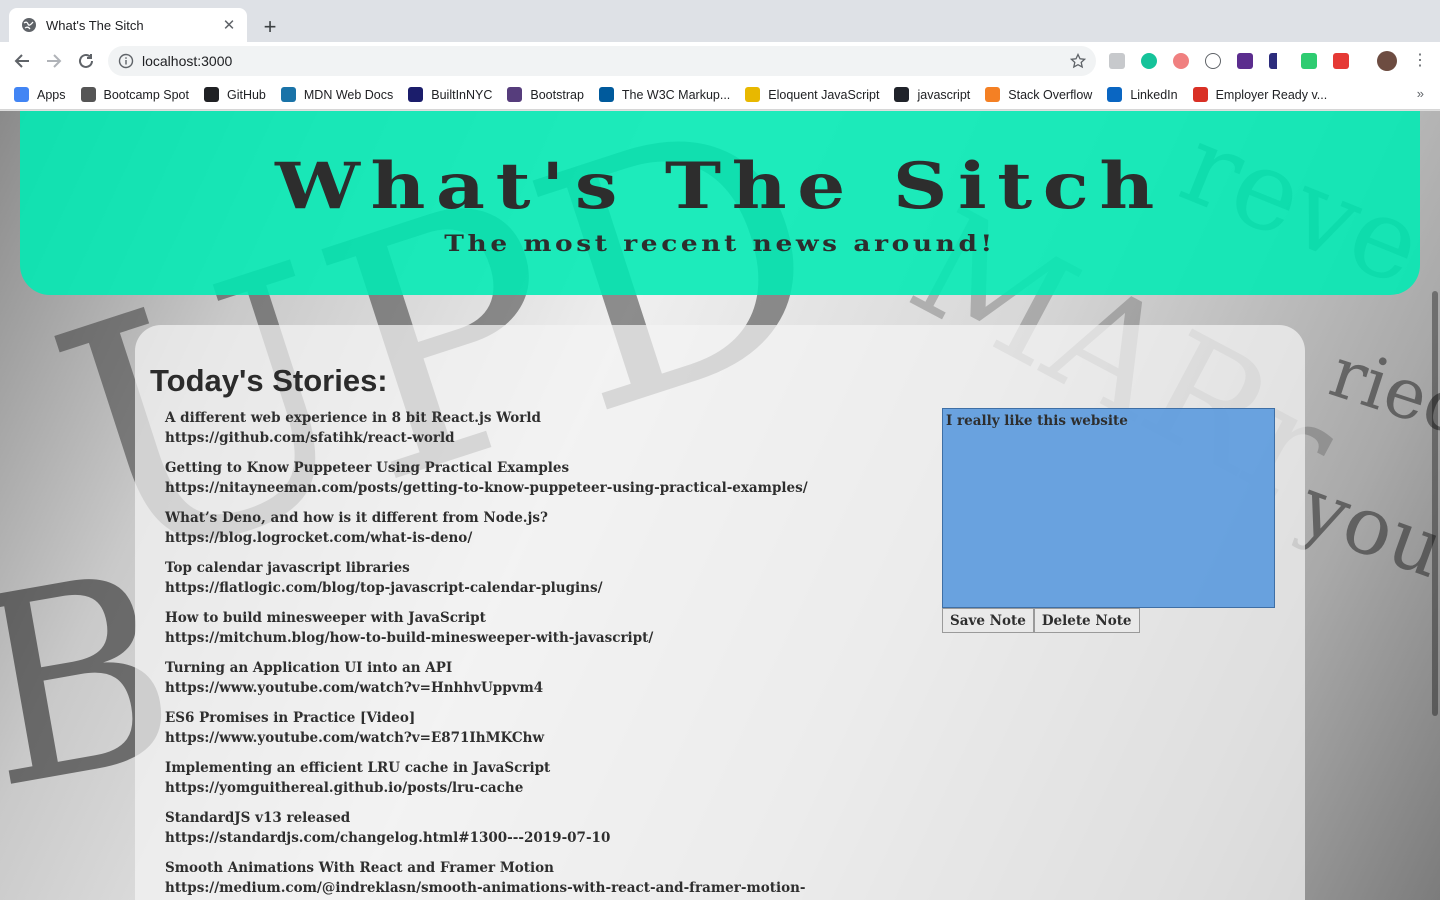 The width and height of the screenshot is (1440, 900). I want to click on apps-grid-icon, so click(21, 94).